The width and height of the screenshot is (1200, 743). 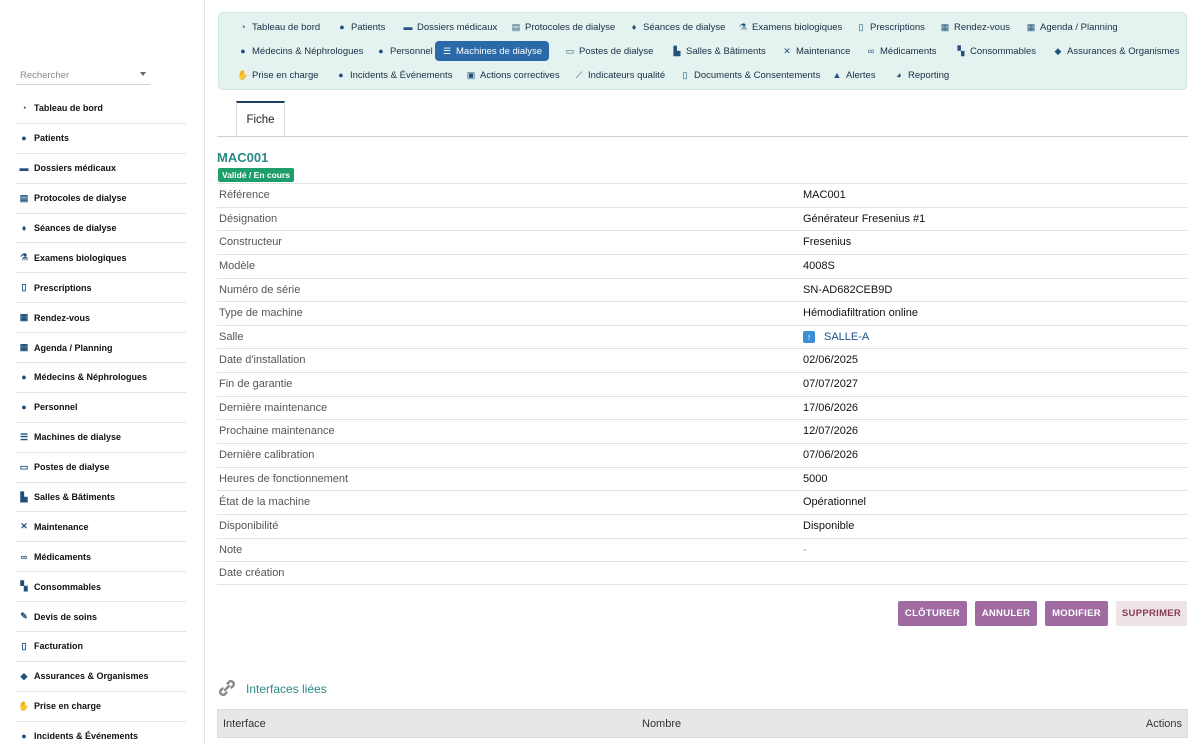 What do you see at coordinates (59, 646) in the screenshot?
I see `sidebar-item-label: Facturation` at bounding box center [59, 646].